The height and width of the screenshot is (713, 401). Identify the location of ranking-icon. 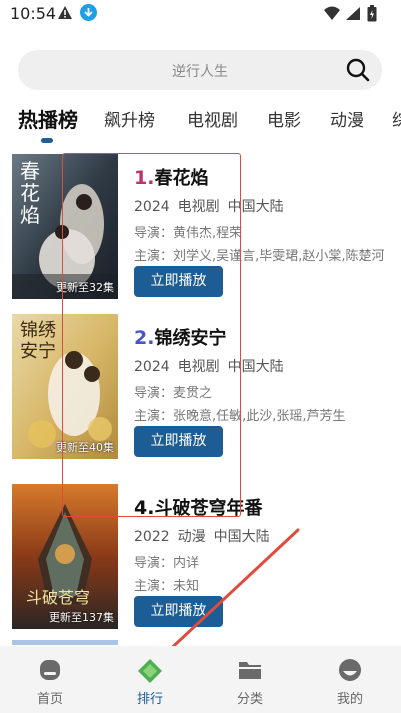
(150, 671).